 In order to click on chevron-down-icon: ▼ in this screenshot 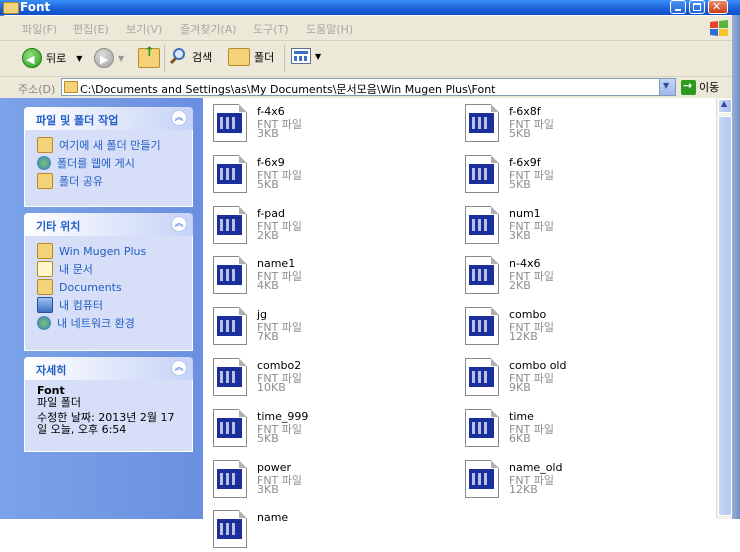, I will do `click(666, 85)`.